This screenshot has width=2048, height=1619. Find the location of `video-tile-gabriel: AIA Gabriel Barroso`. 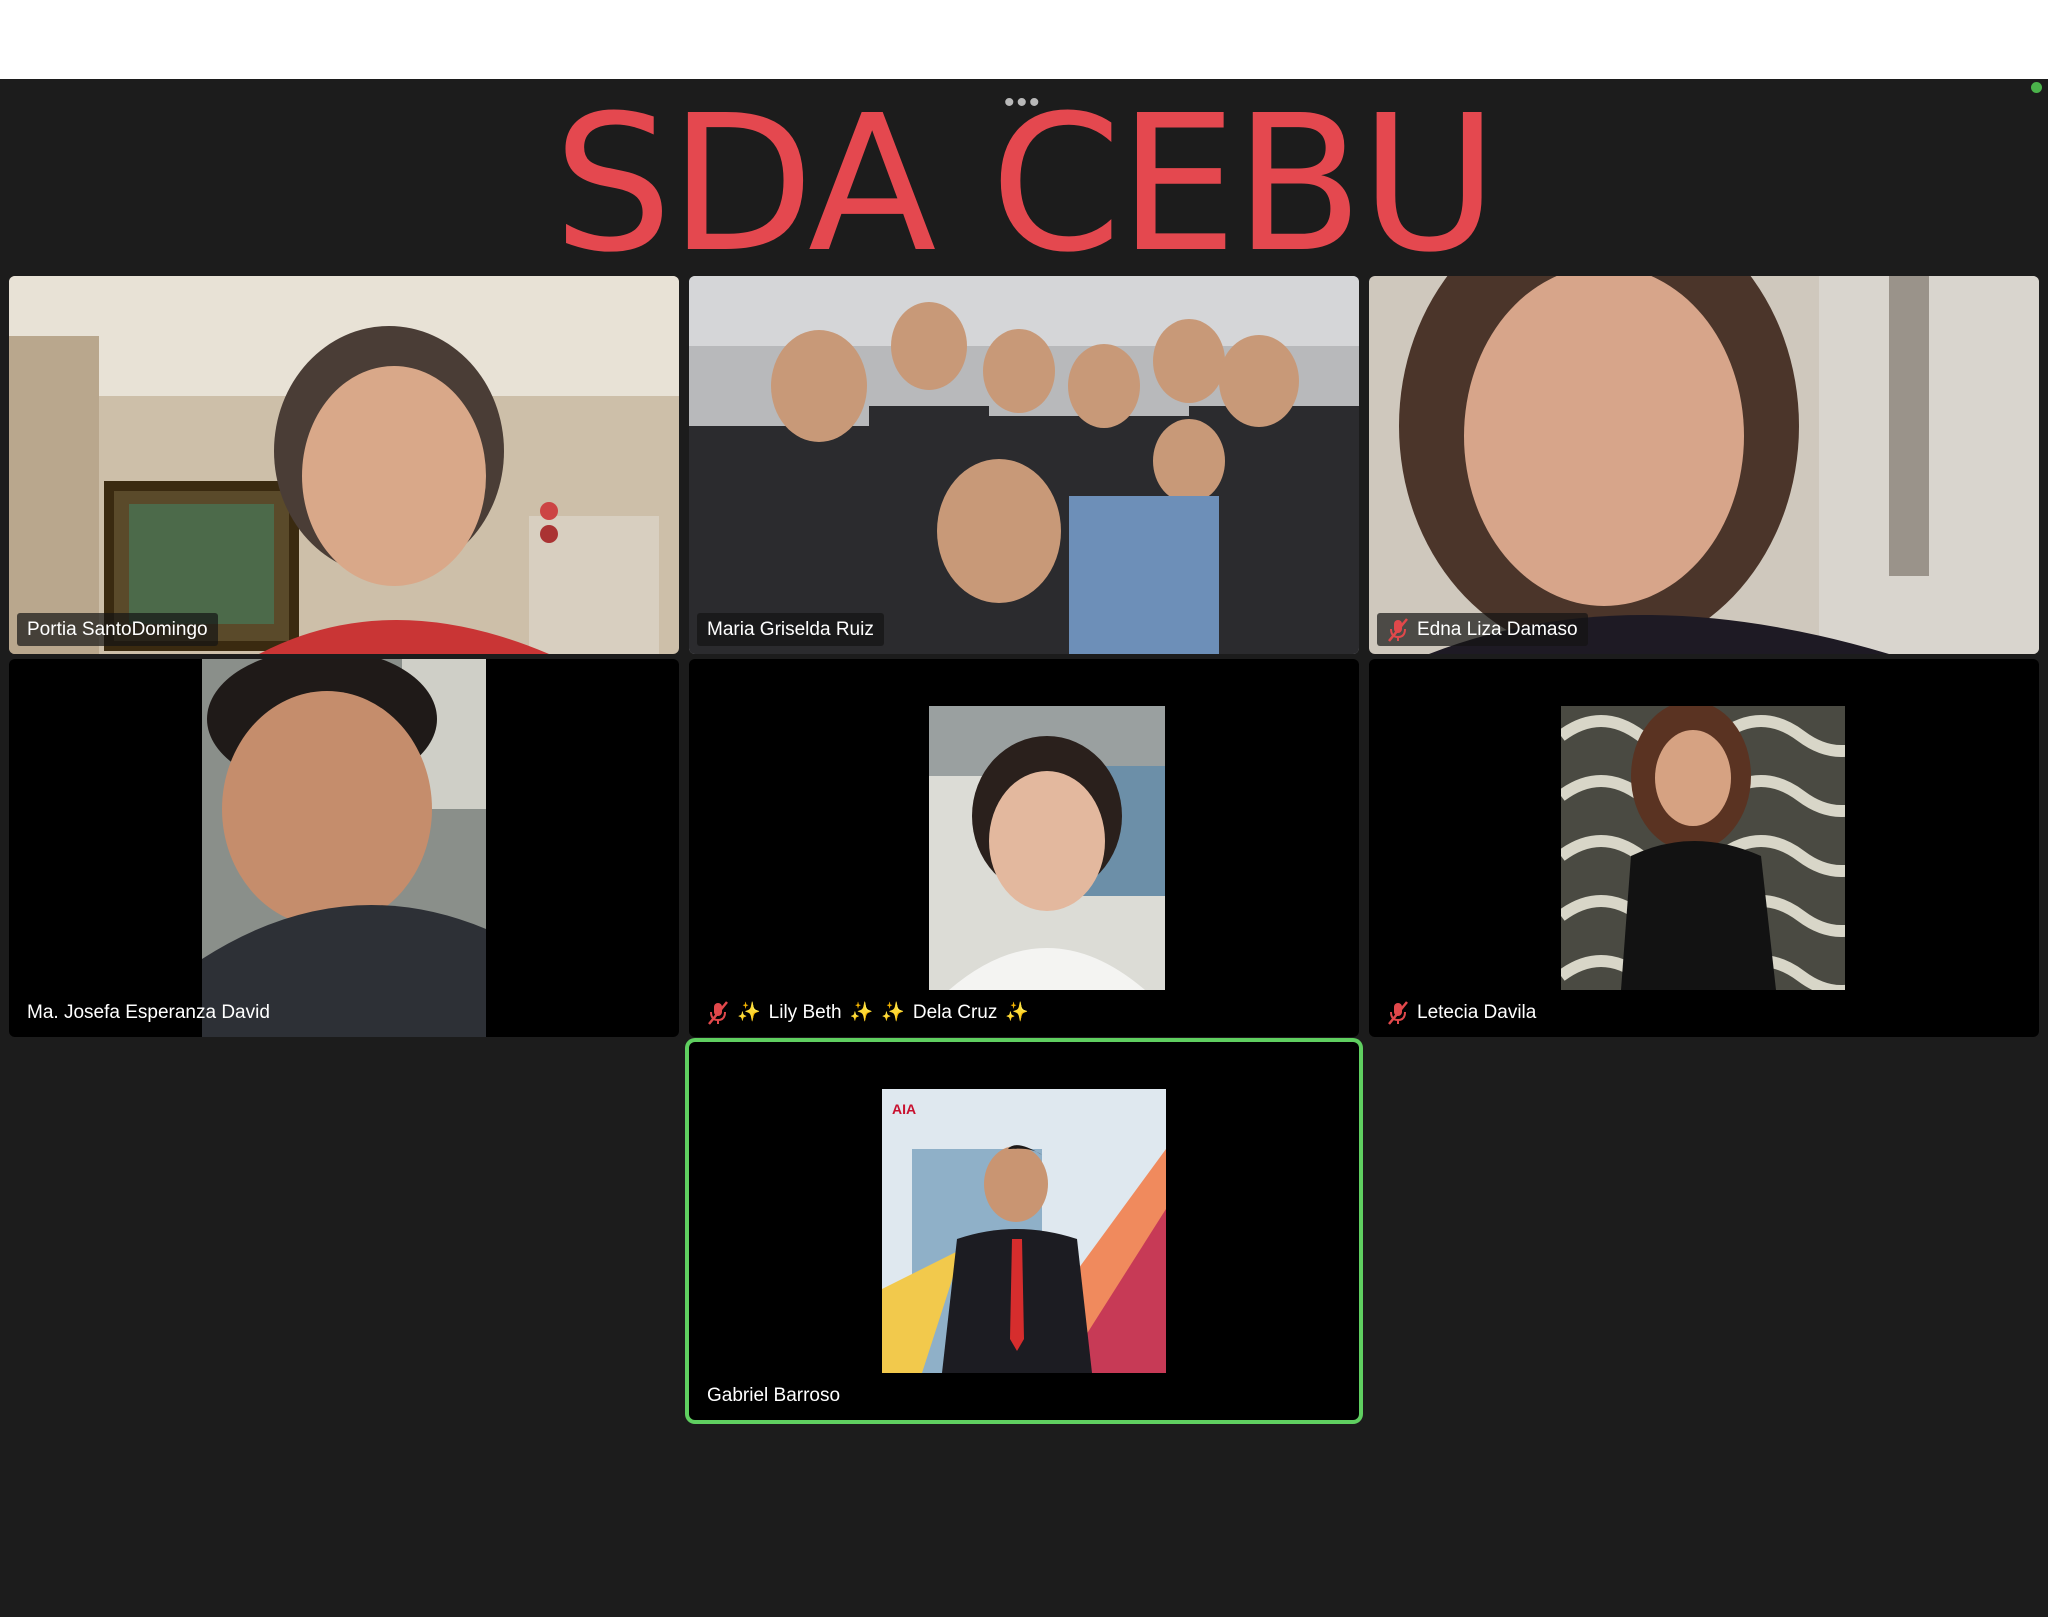

video-tile-gabriel: AIA Gabriel Barroso is located at coordinates (1024, 1231).